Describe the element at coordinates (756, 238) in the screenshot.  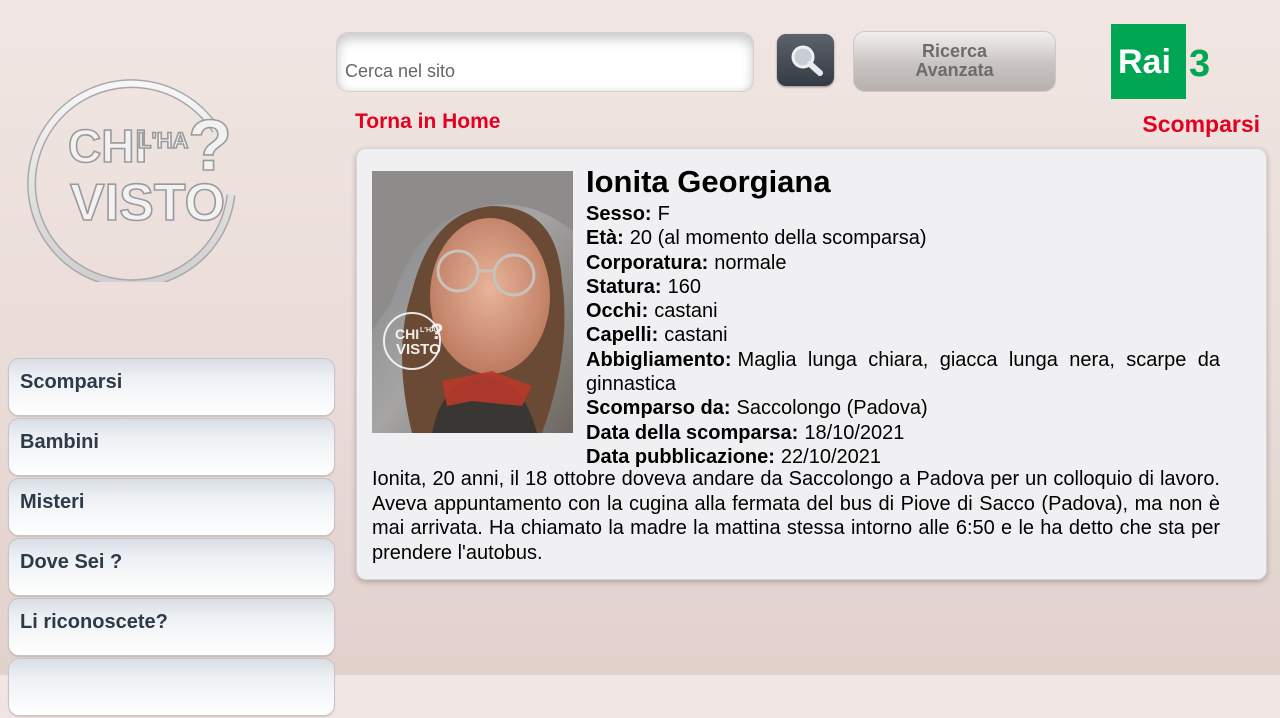
I see `field-eta: Età: 20 (al momento della scomparsa)` at that location.